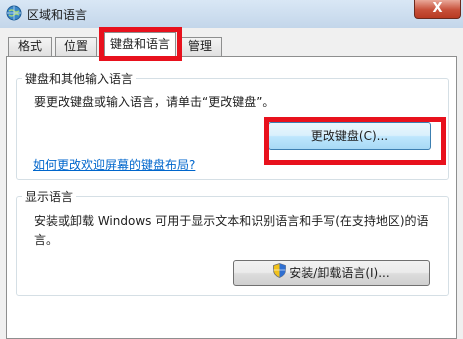  I want to click on tab-location: 位置, so click(76, 46).